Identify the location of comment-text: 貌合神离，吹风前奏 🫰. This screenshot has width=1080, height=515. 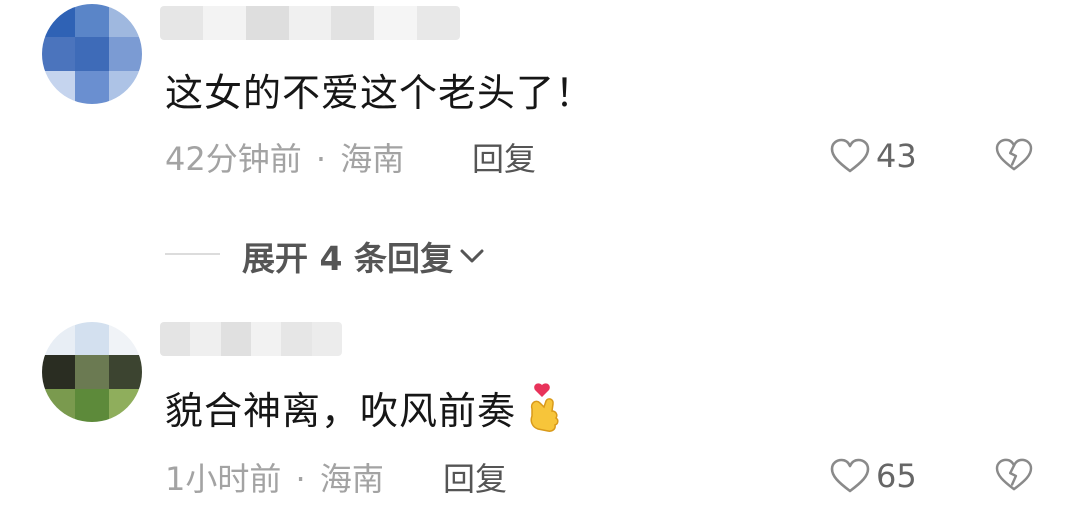
(364, 407).